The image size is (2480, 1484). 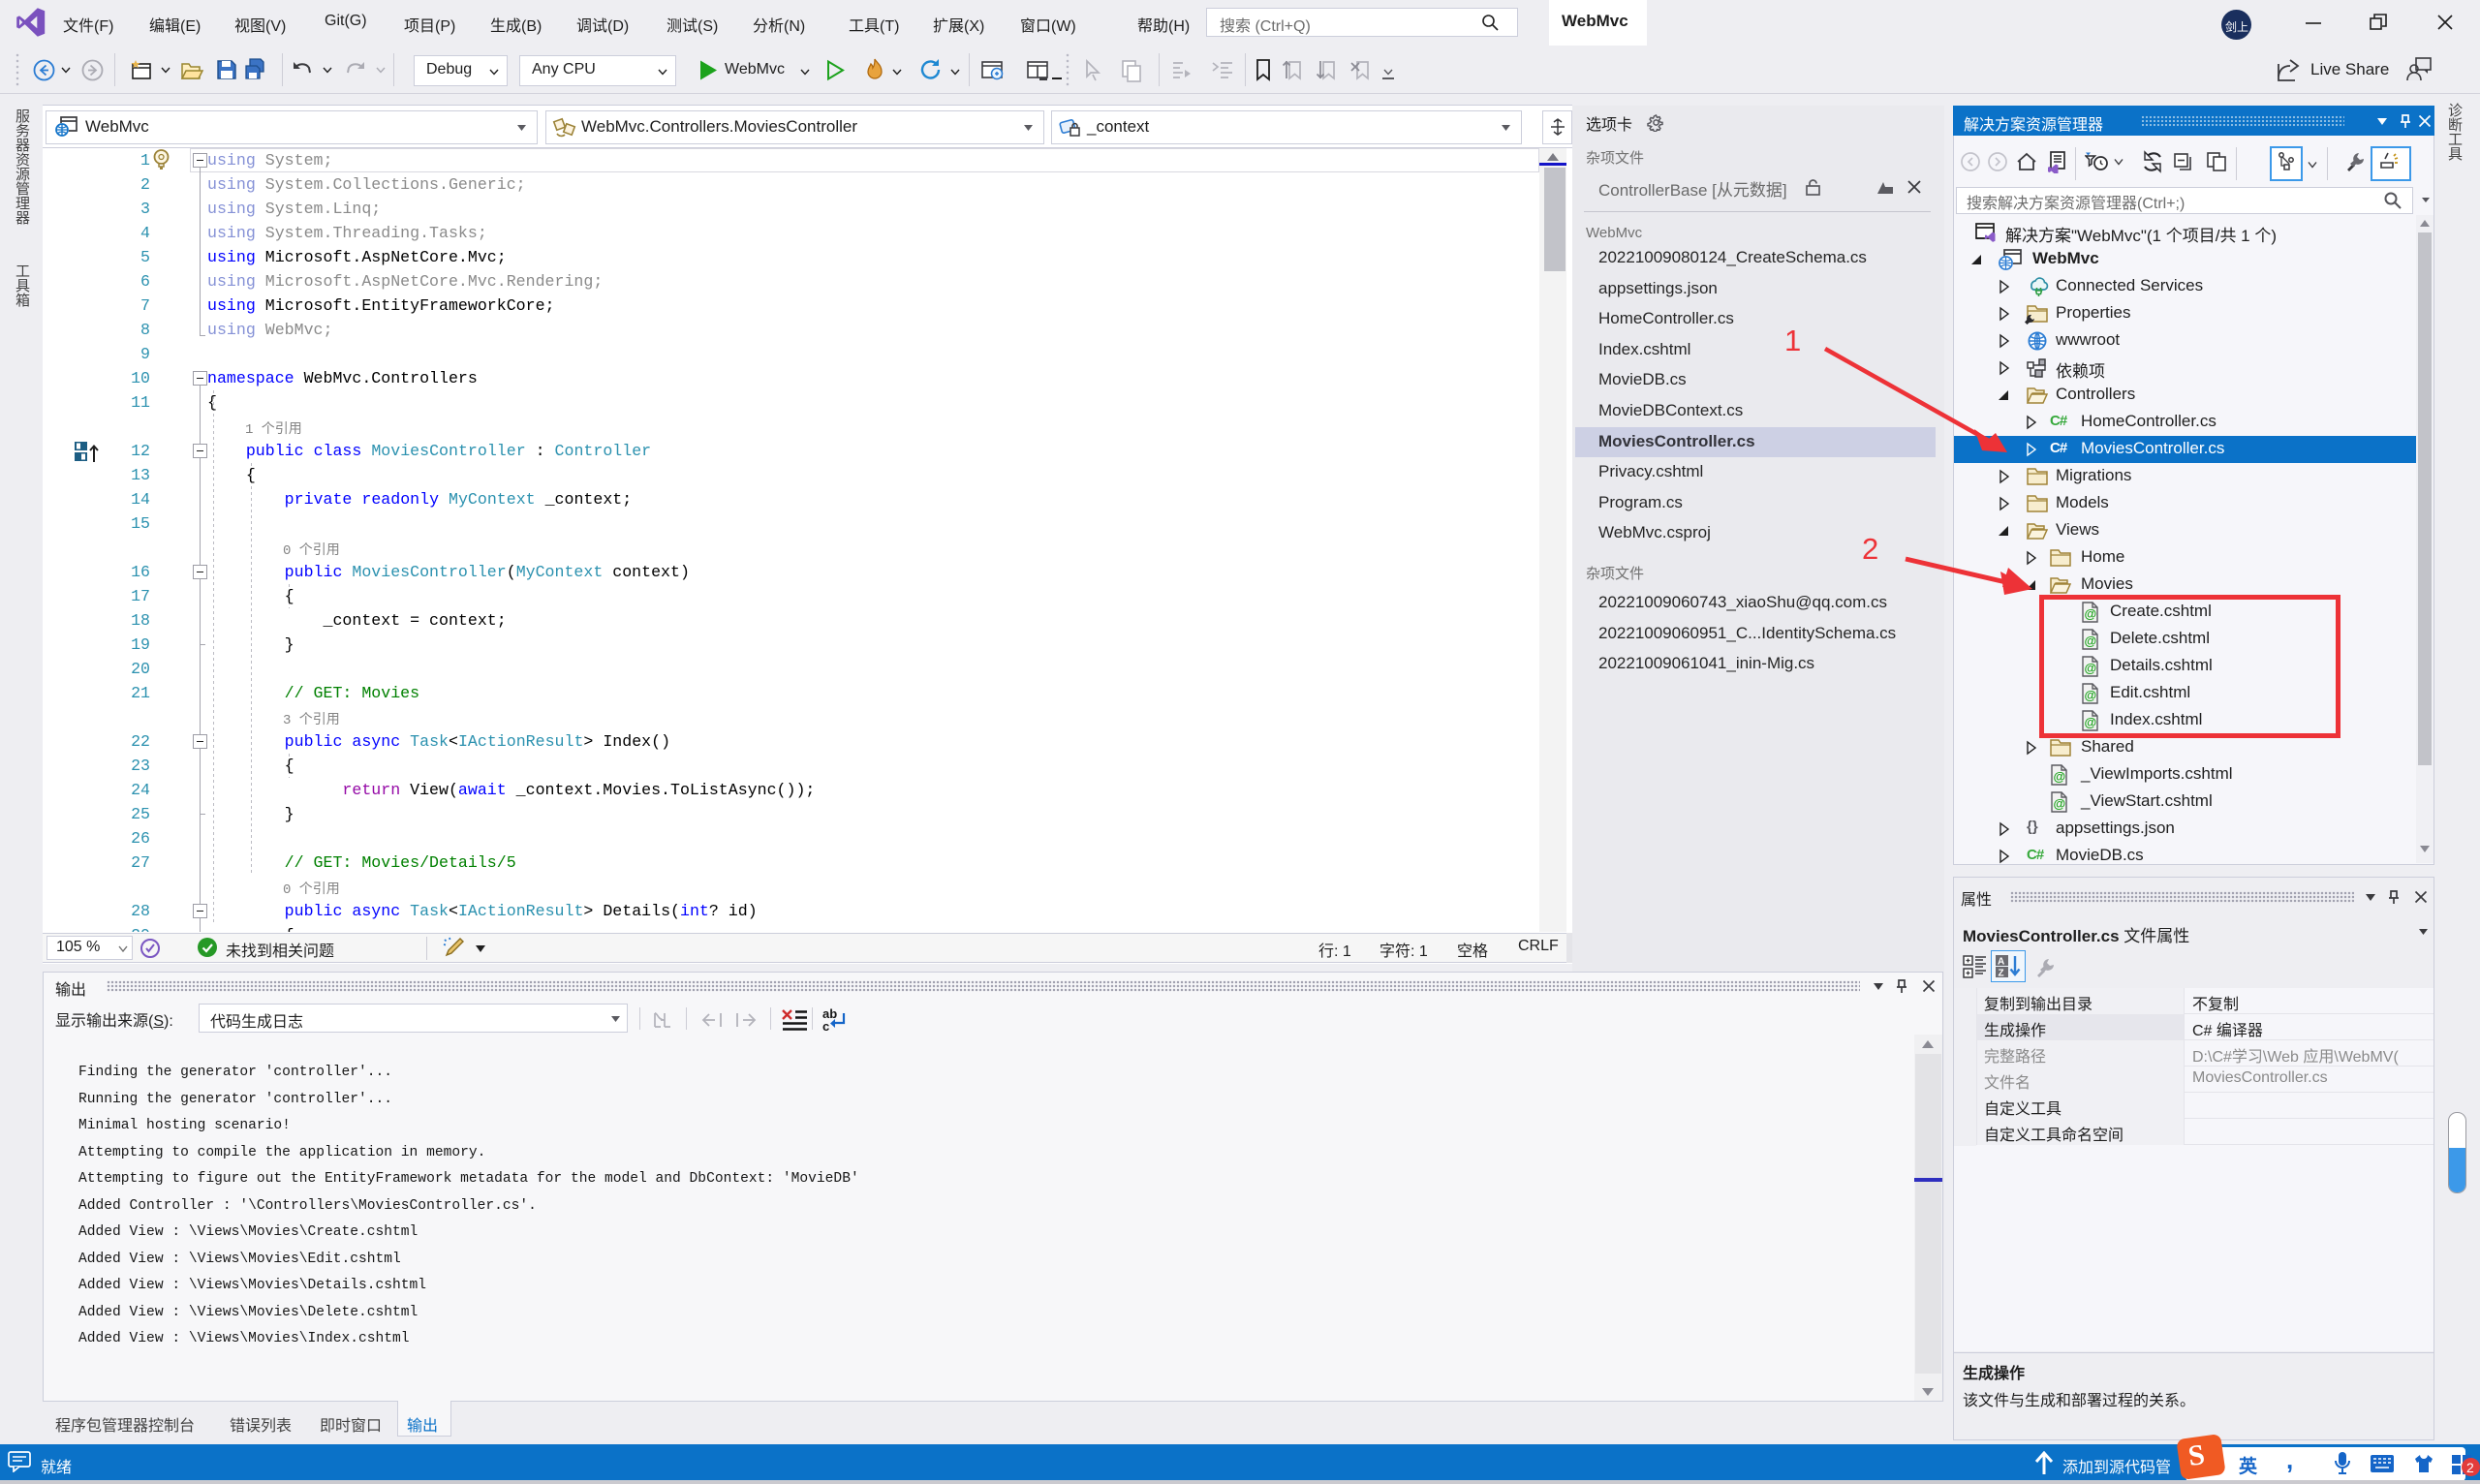 I want to click on svg-text: A, so click(x=2001, y=962).